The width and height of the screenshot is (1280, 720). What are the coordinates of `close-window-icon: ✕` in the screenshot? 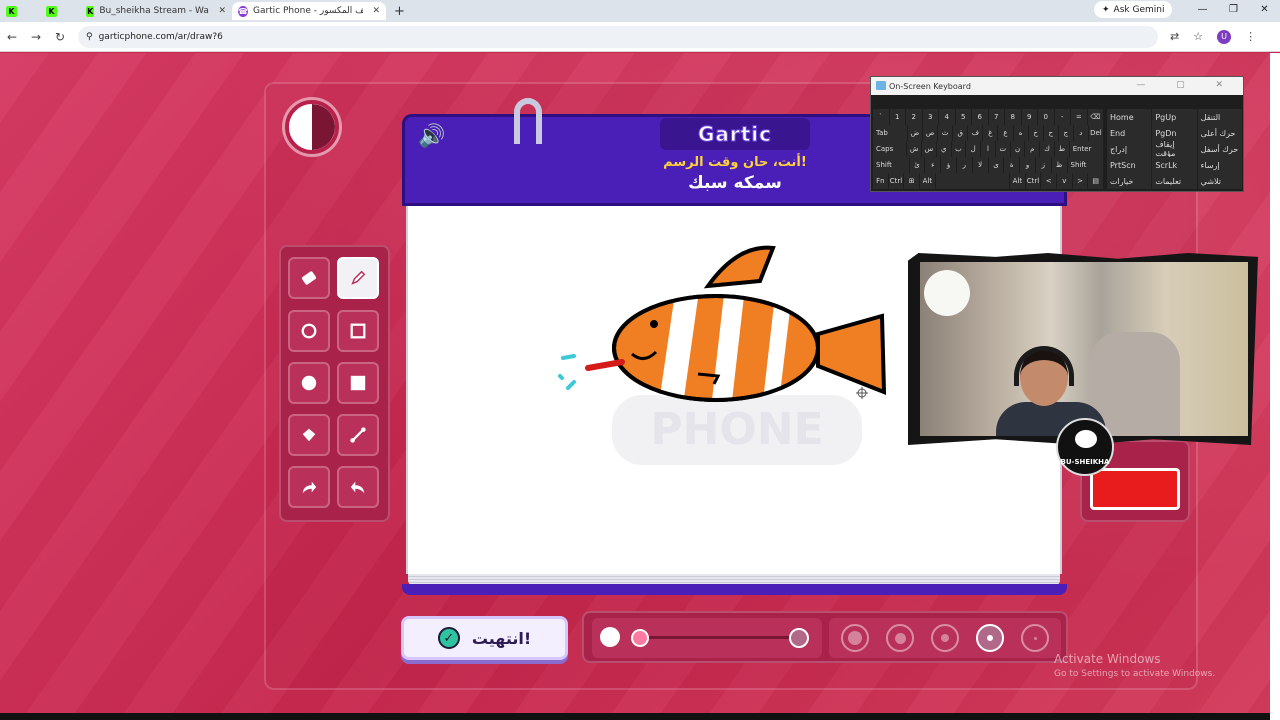 It's located at (1264, 9).